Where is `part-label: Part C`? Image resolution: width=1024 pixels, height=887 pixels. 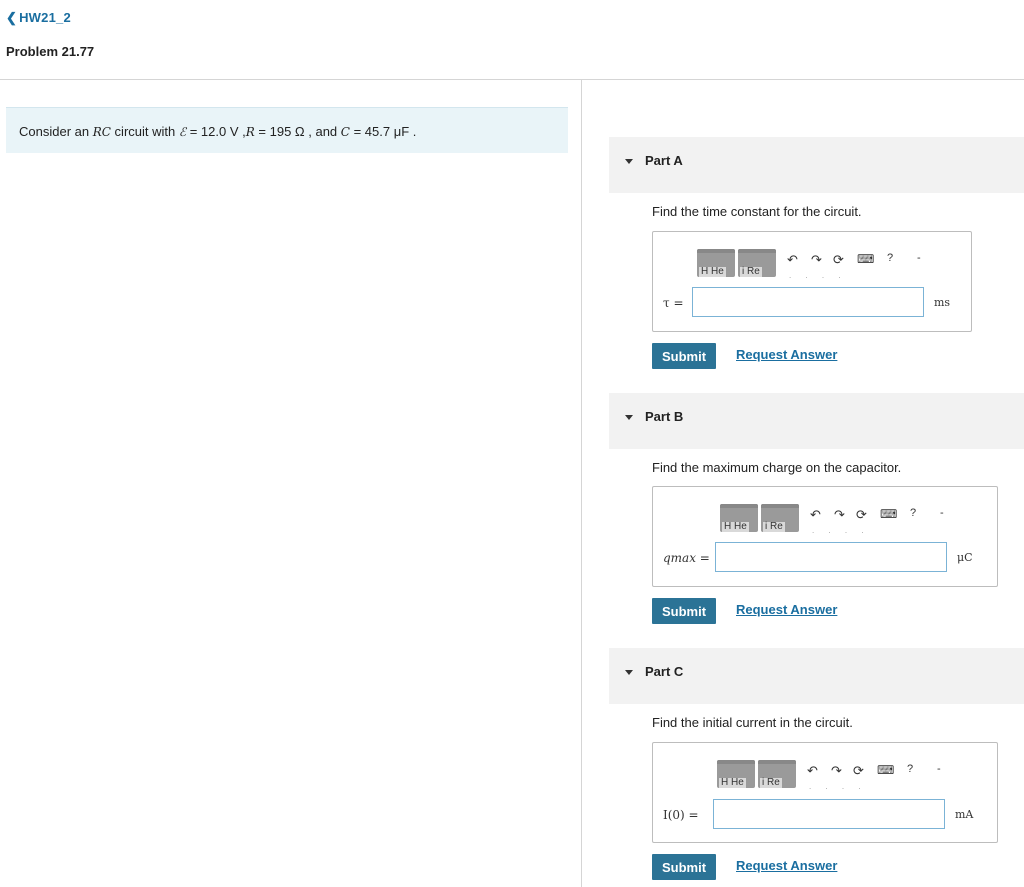 part-label: Part C is located at coordinates (664, 671).